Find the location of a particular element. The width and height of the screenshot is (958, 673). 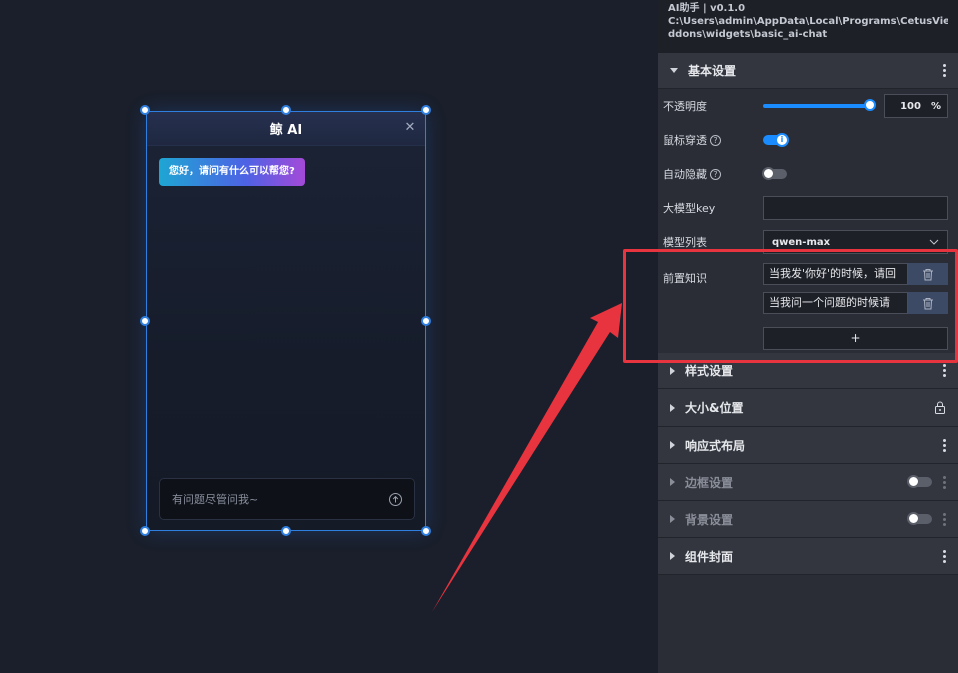

section-responsive: 响应式布局 is located at coordinates (808, 445).